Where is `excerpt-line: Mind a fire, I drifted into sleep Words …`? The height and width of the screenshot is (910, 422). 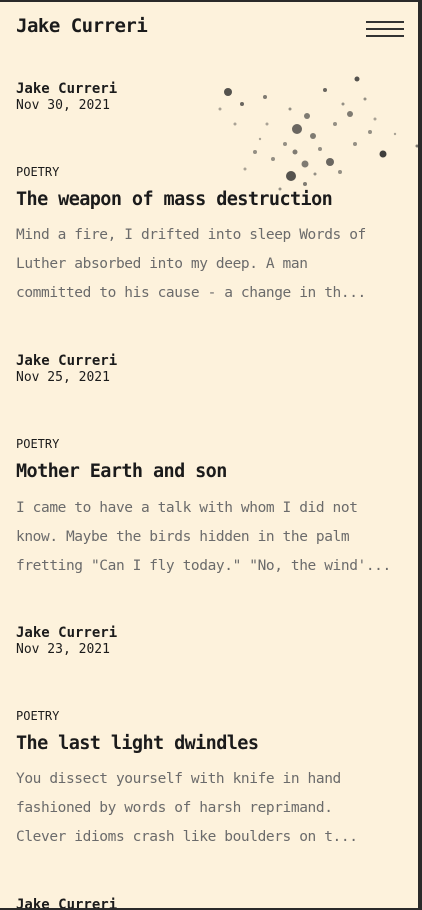
excerpt-line: Mind a fire, I drifted into sleep Words … is located at coordinates (191, 235).